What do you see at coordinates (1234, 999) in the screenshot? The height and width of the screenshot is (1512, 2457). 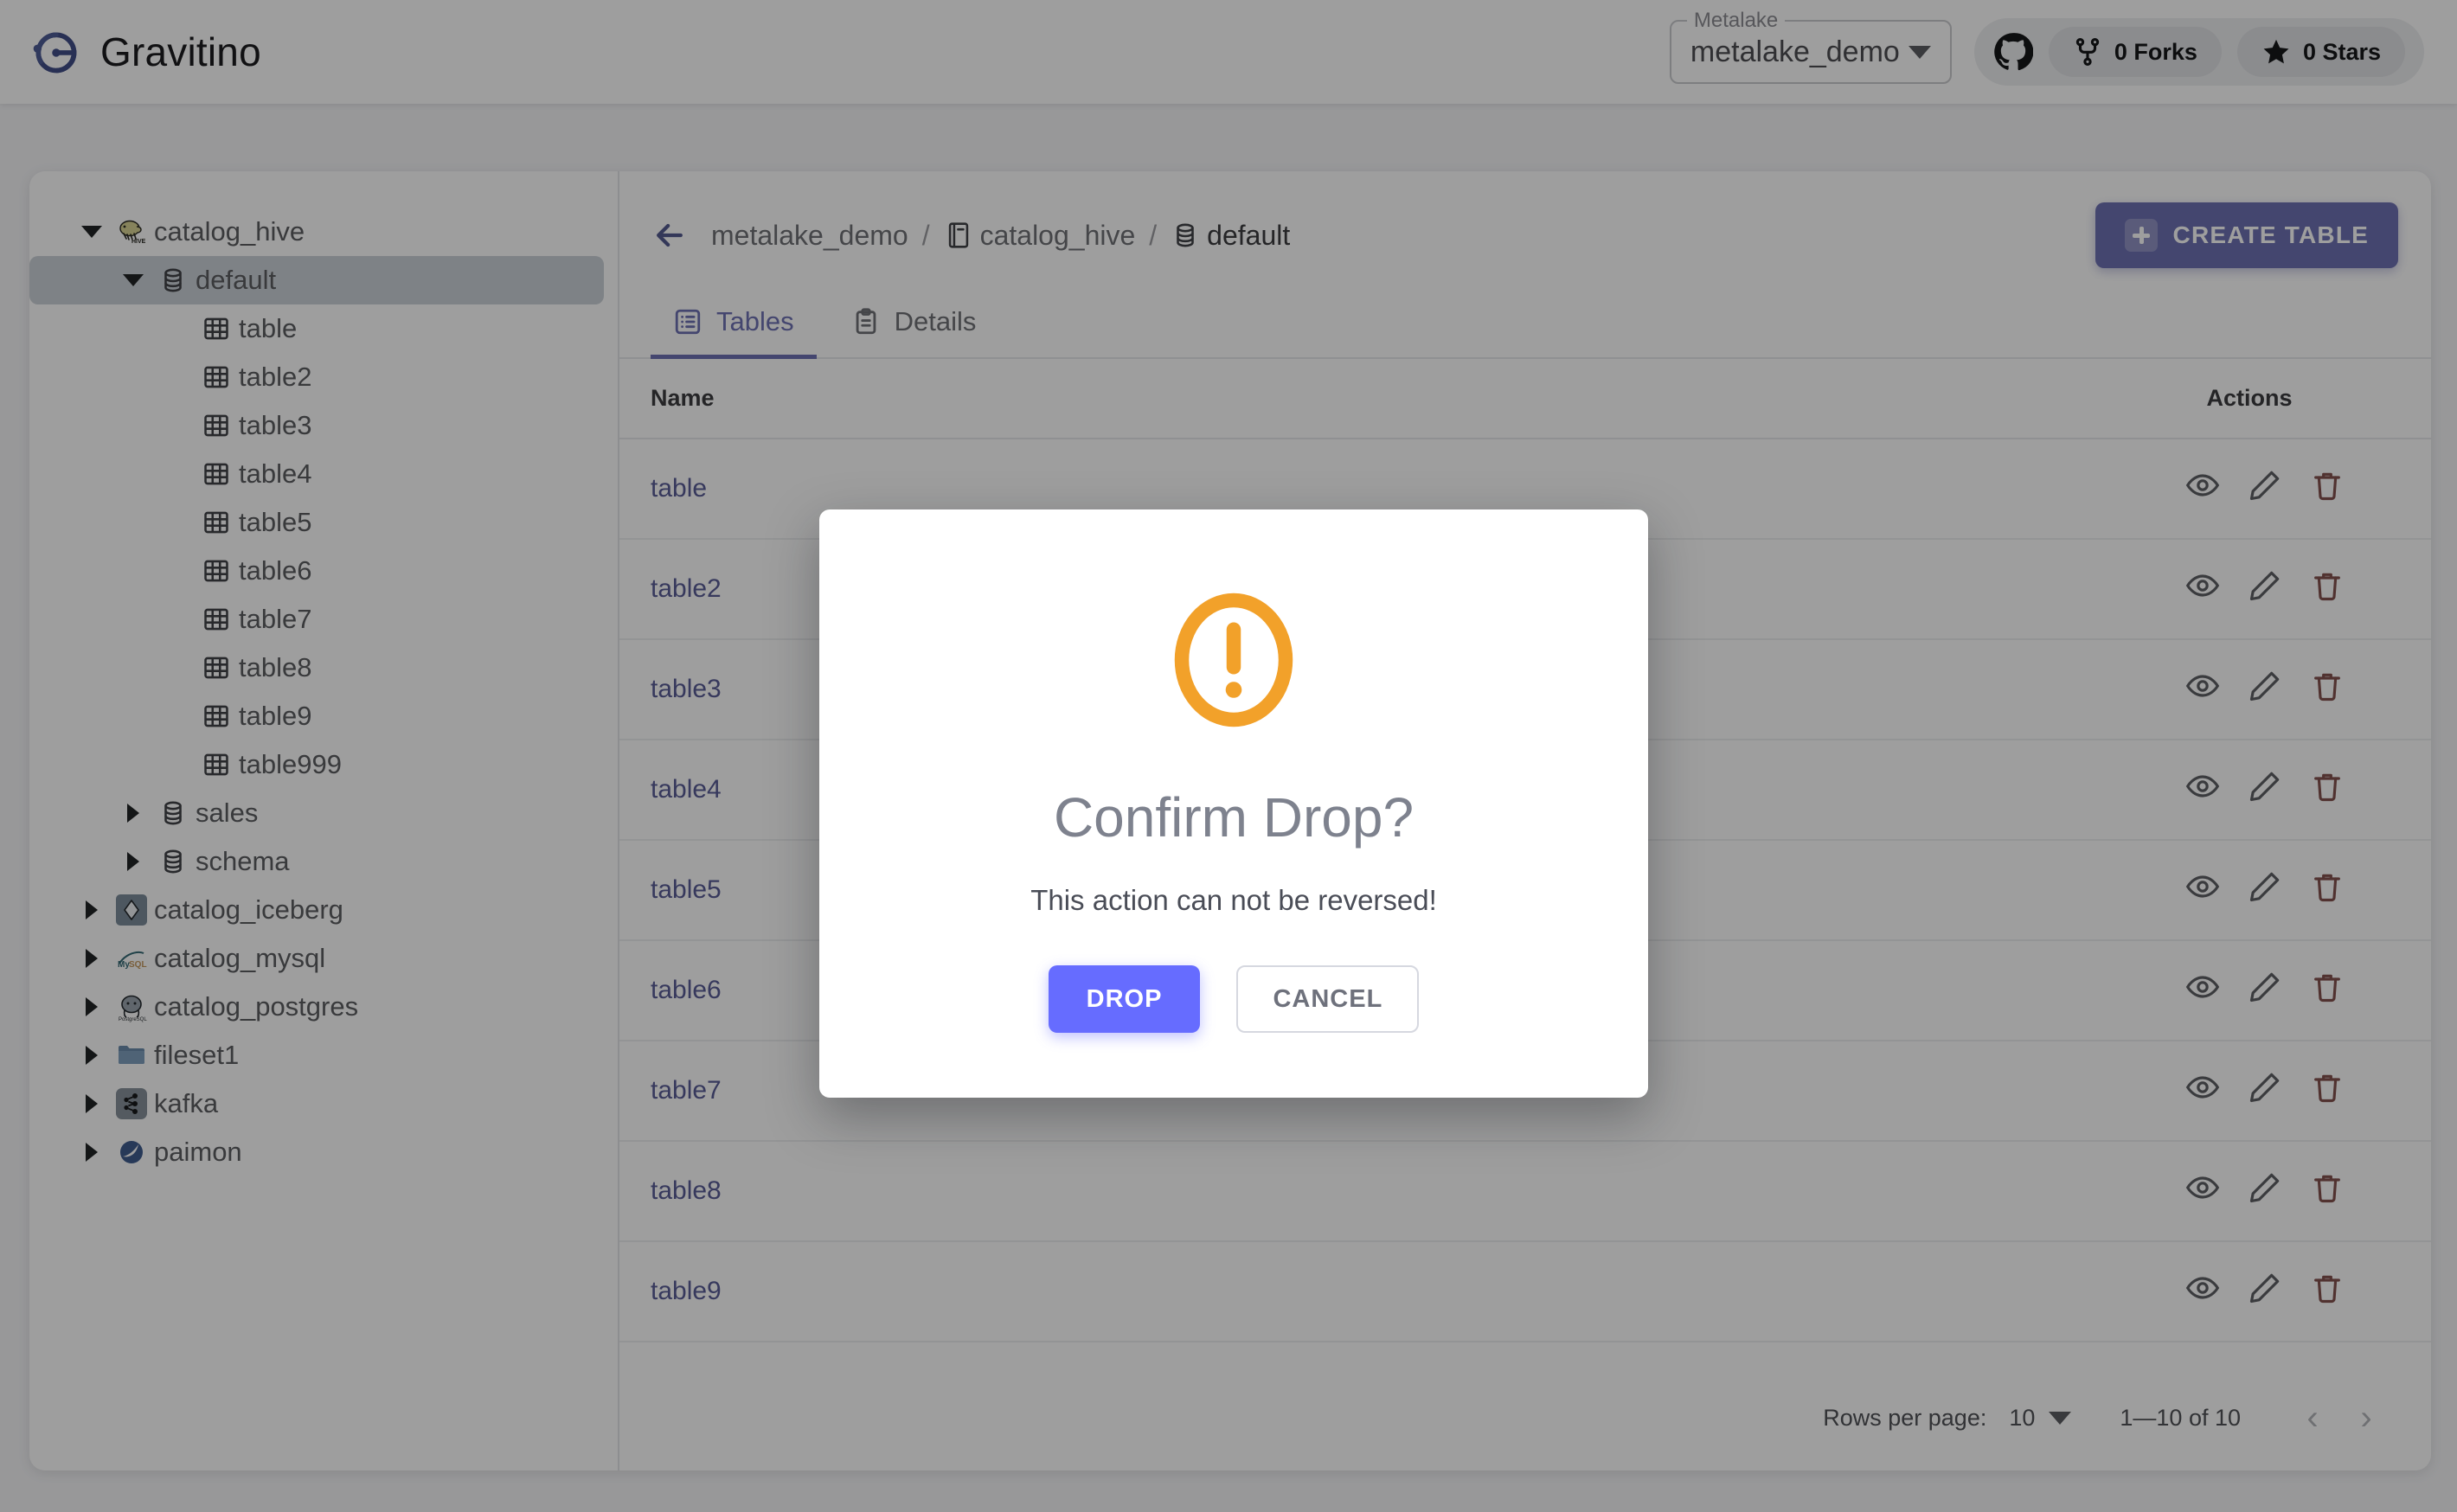 I see `dialog-actions: DROP CANCEL` at bounding box center [1234, 999].